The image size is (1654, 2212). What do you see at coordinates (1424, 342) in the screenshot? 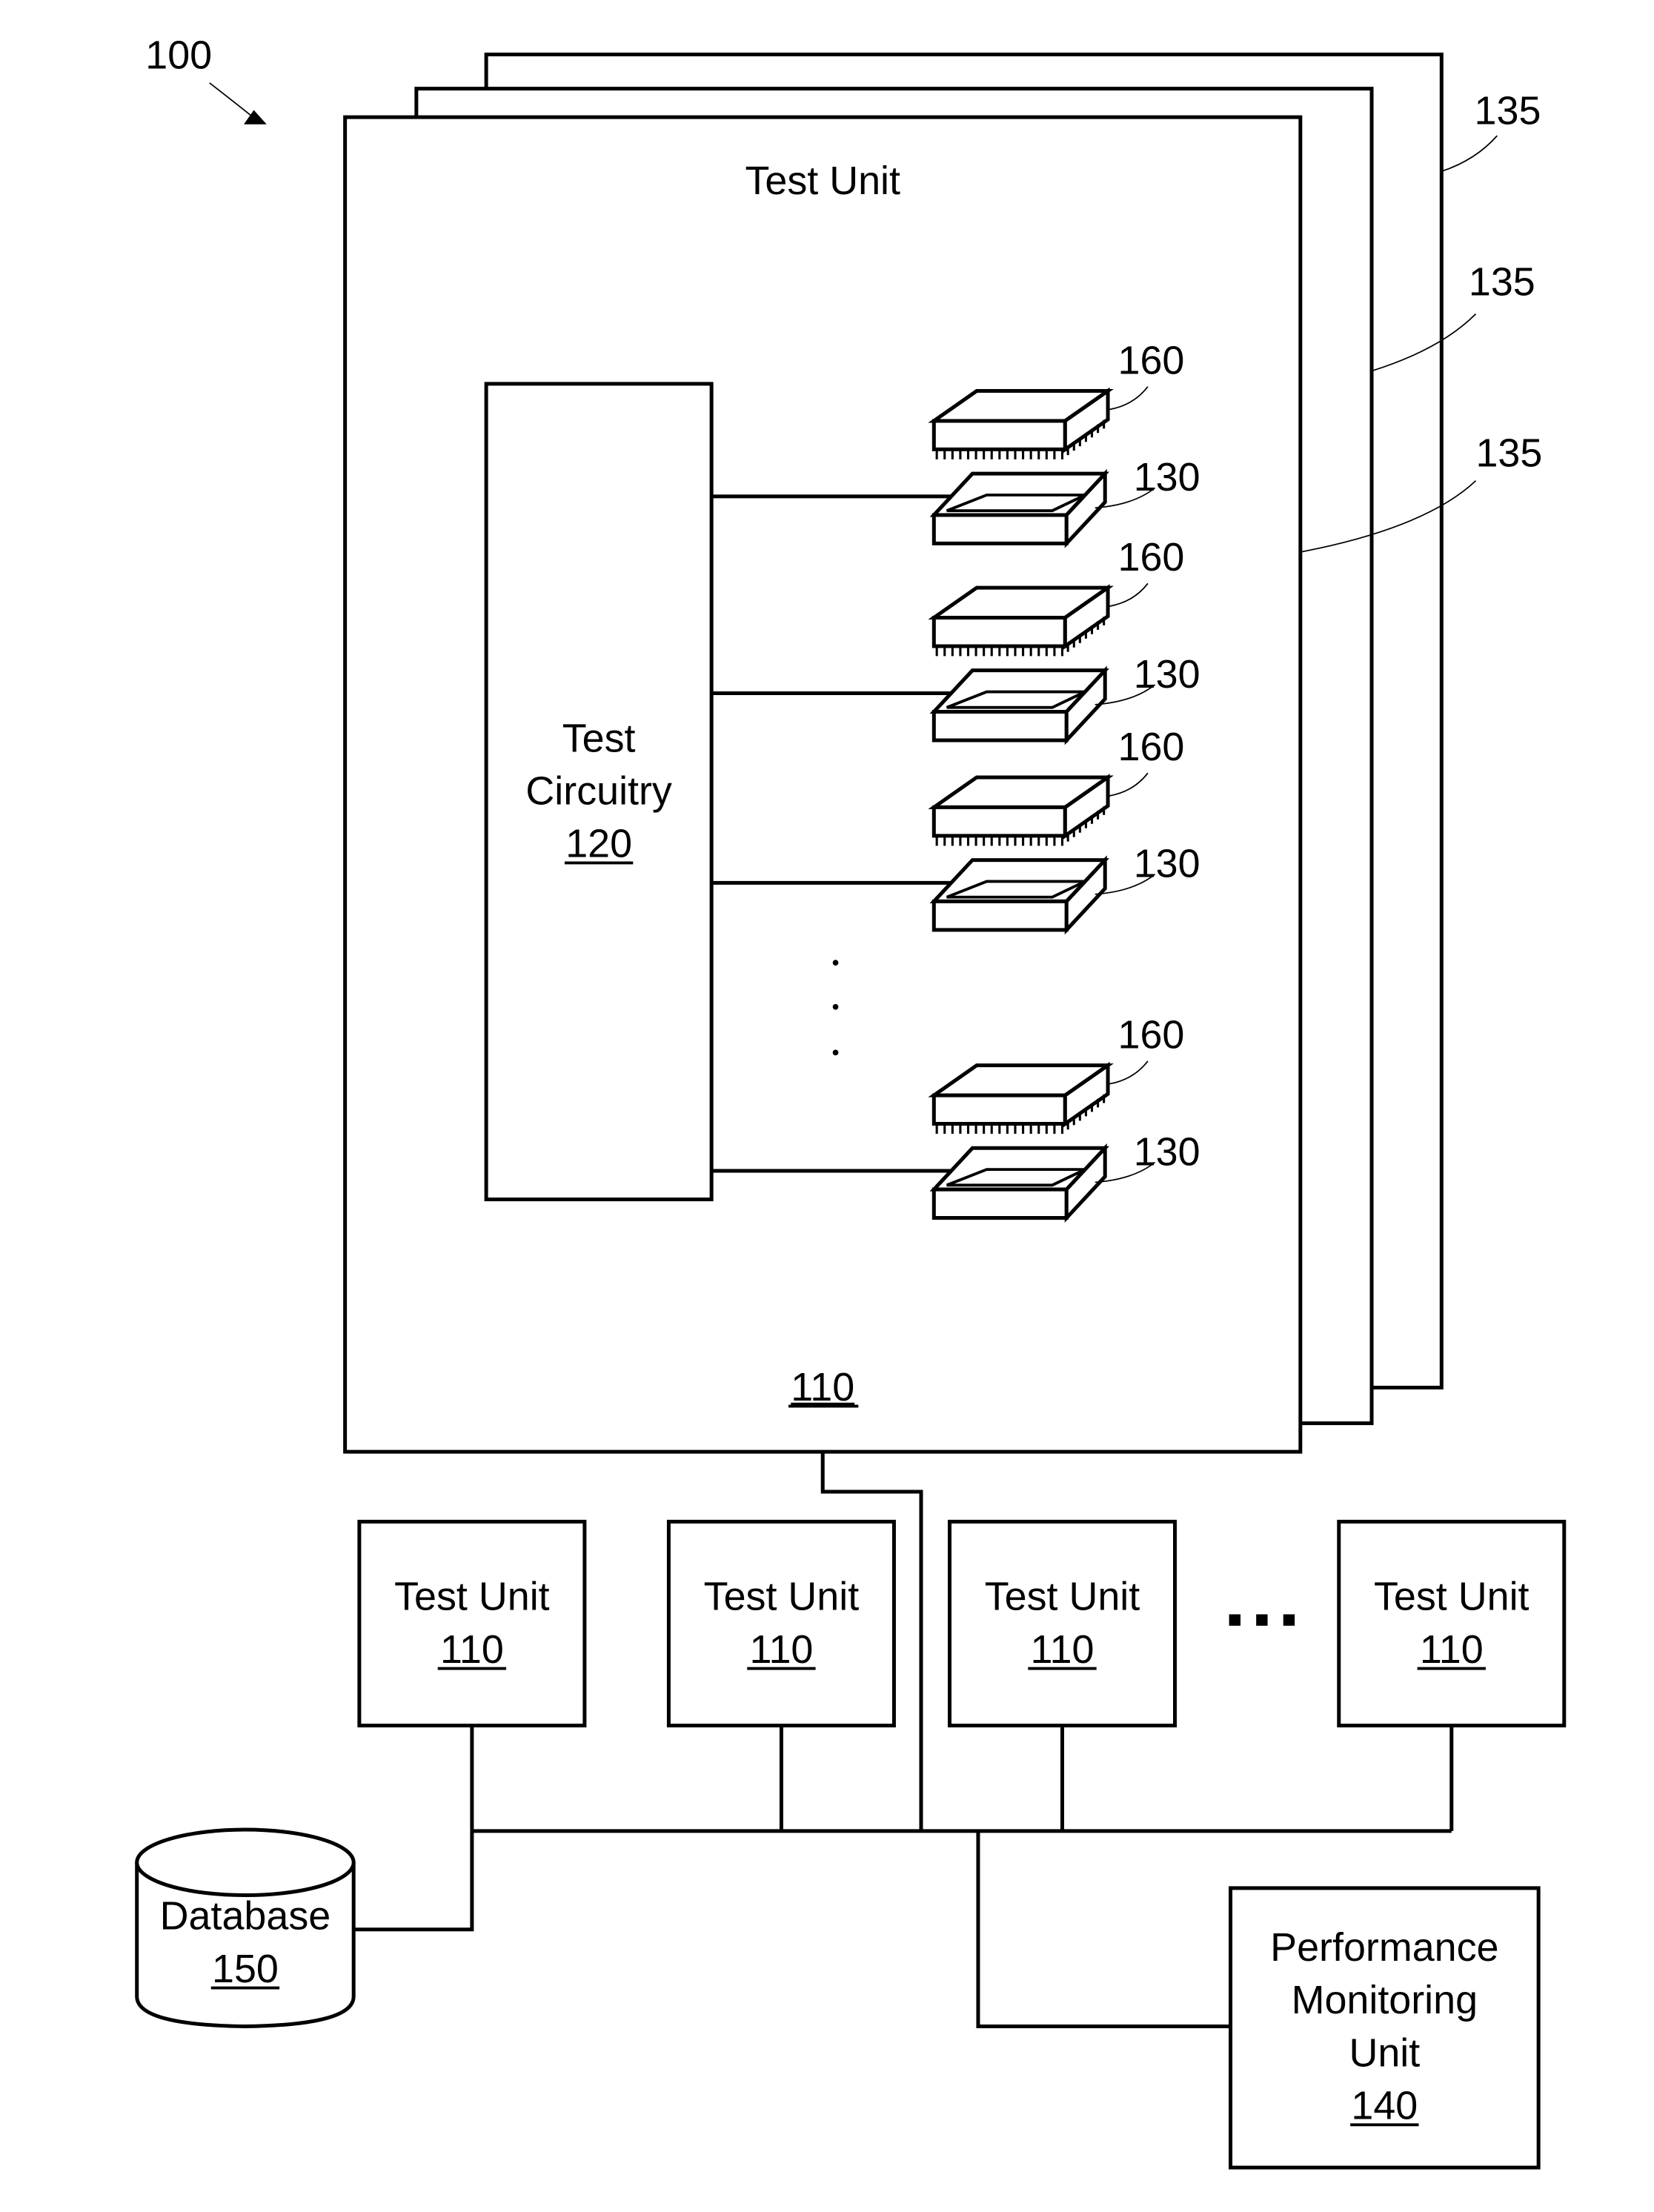
I see `ref-135-leader-middle` at bounding box center [1424, 342].